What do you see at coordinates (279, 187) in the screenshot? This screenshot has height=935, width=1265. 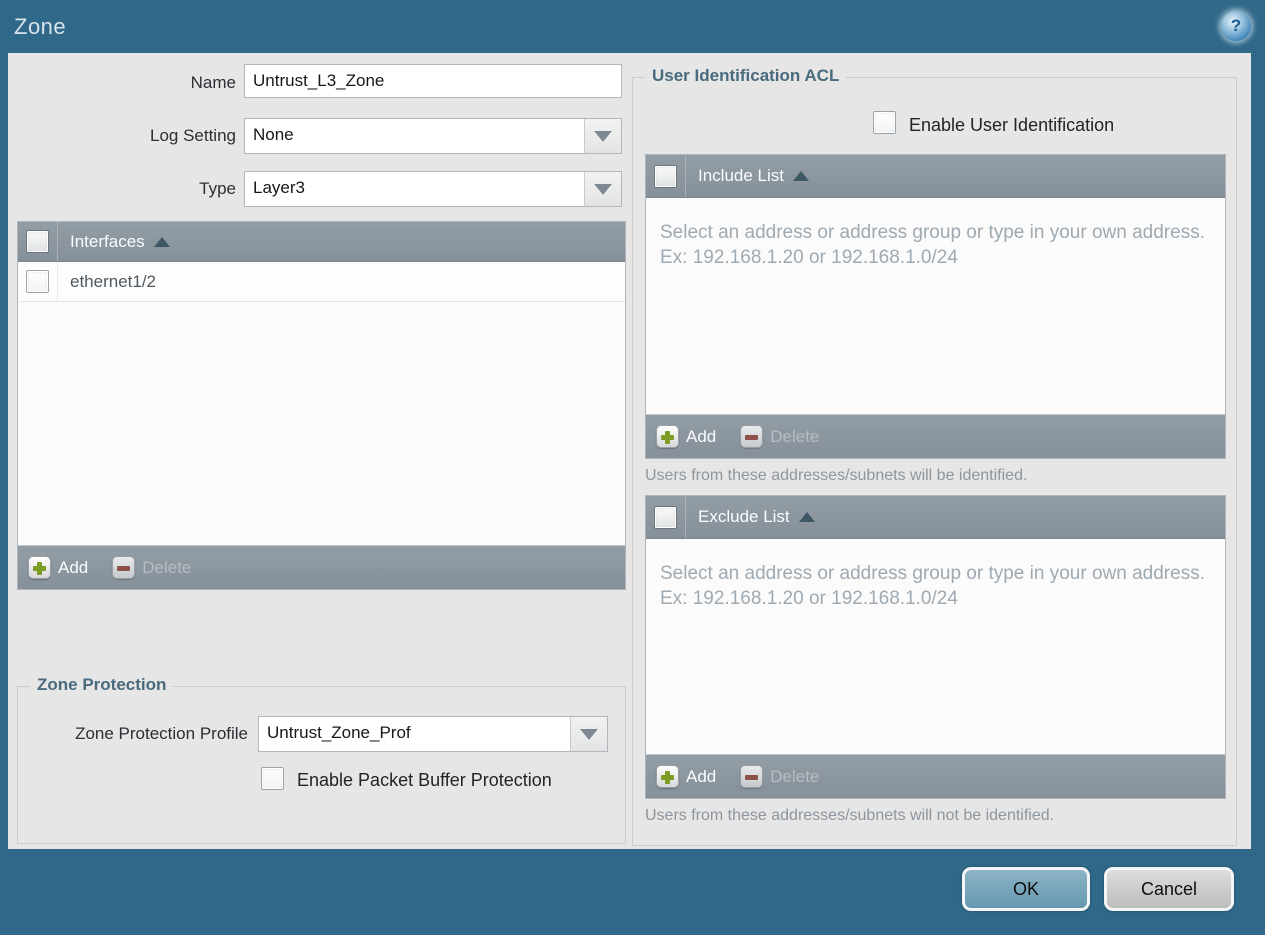 I see `type-value: Layer3` at bounding box center [279, 187].